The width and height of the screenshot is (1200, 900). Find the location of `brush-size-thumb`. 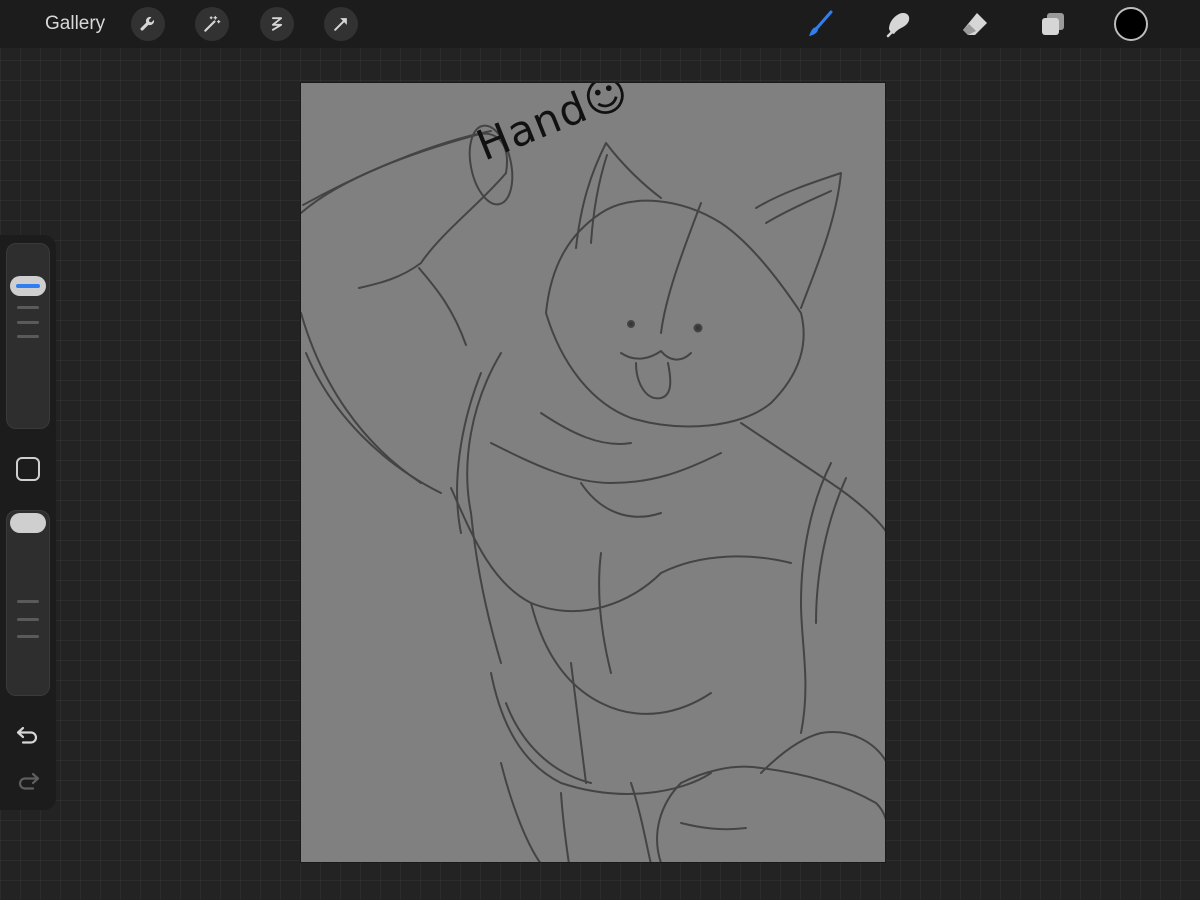

brush-size-thumb is located at coordinates (28, 286).